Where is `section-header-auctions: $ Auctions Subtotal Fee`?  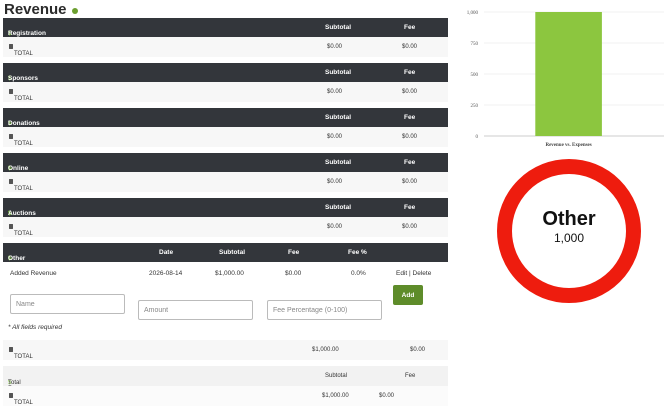
section-header-auctions: $ Auctions Subtotal Fee is located at coordinates (225, 207).